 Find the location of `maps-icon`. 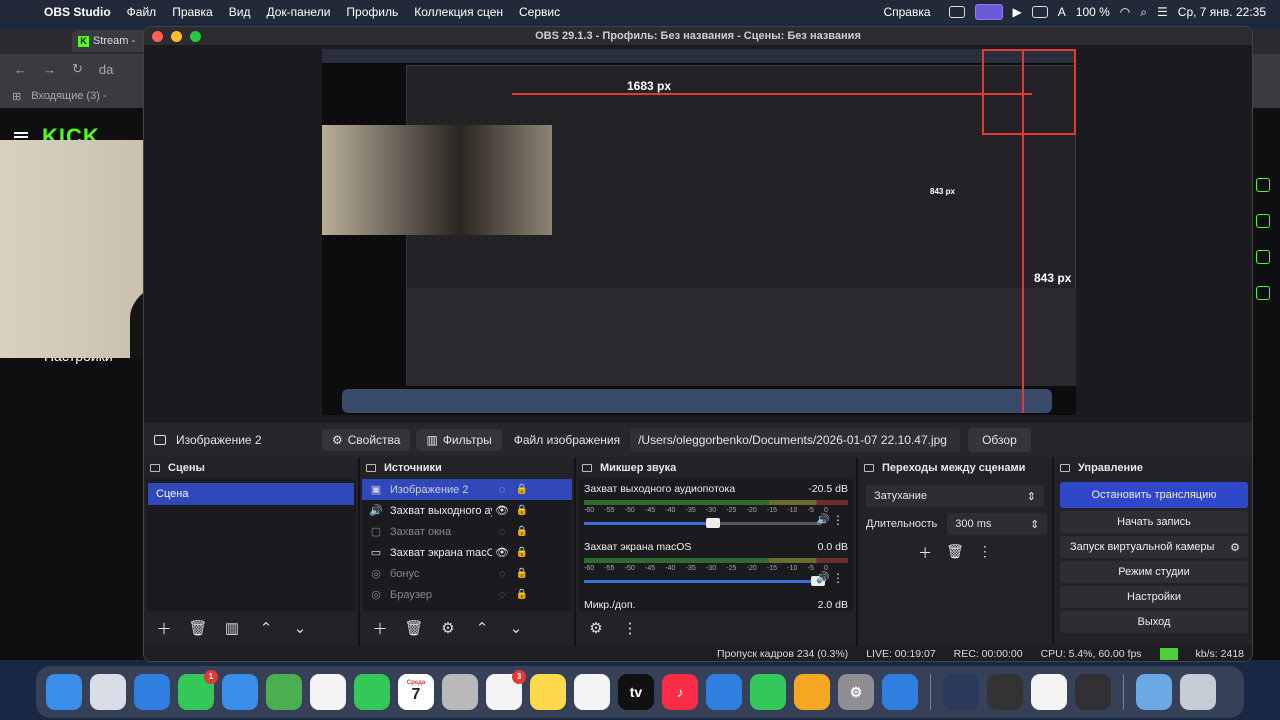

maps-icon is located at coordinates (284, 692).